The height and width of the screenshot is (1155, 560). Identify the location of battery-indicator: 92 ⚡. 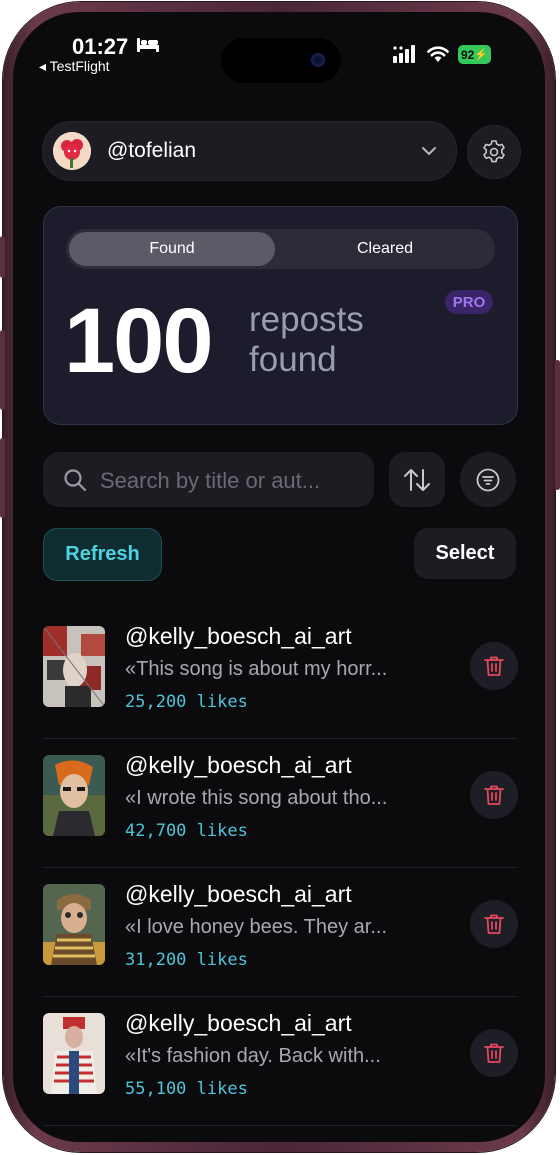
(474, 54).